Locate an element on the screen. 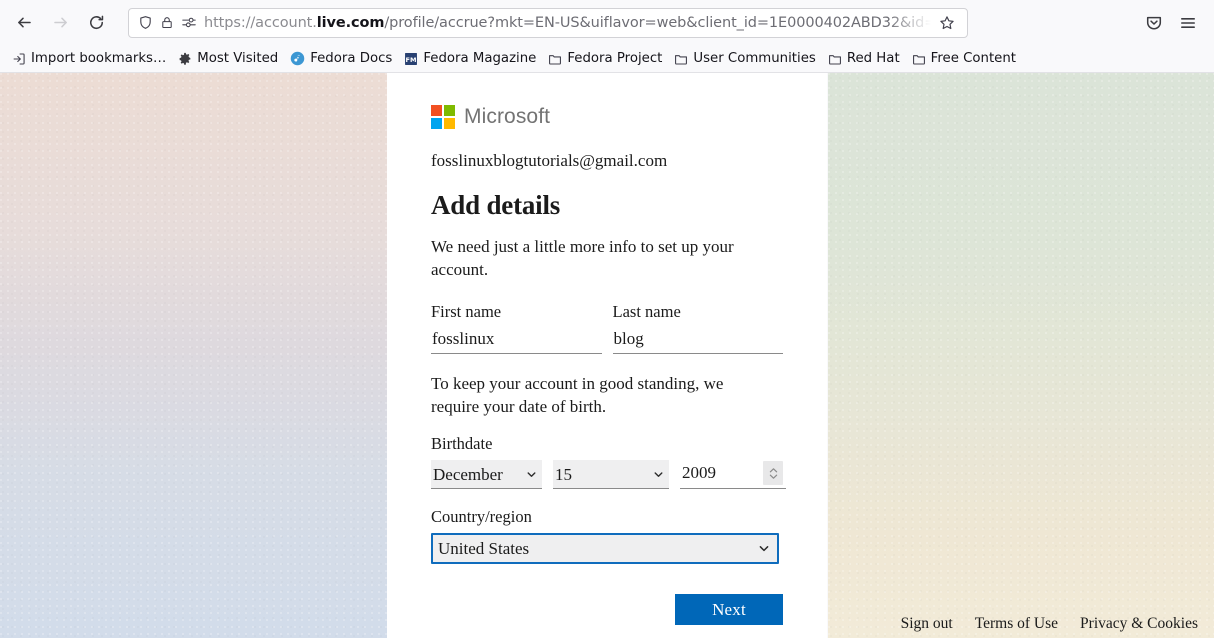 Image resolution: width=1214 pixels, height=638 pixels. back-button is located at coordinates (24, 23).